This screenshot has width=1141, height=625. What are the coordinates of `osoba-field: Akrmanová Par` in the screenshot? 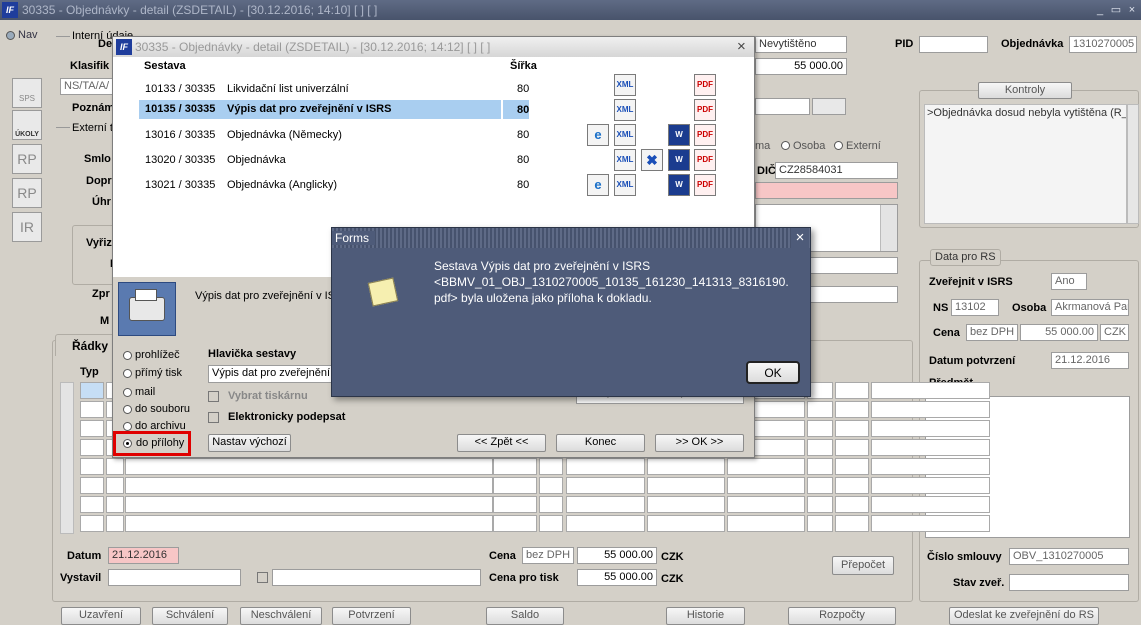 It's located at (1090, 307).